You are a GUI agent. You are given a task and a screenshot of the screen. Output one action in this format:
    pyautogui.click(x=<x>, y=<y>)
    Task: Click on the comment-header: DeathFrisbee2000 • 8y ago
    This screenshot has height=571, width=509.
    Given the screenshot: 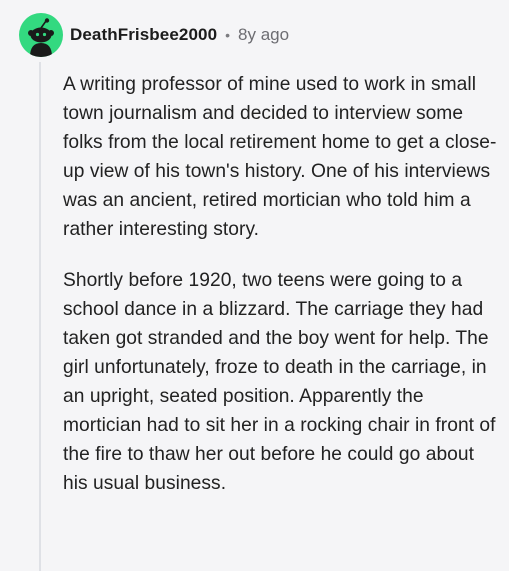 What is the action you would take?
    pyautogui.click(x=154, y=35)
    